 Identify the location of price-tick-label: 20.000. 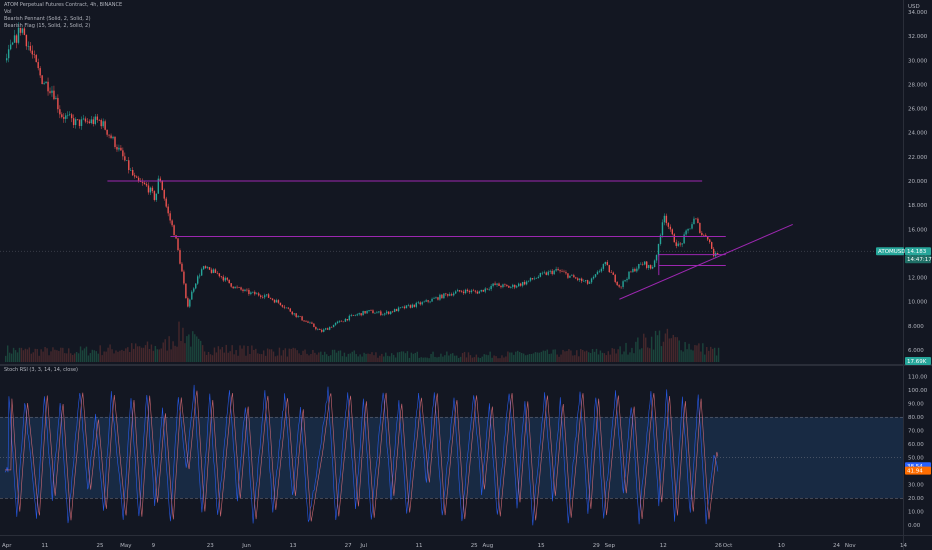
(918, 182).